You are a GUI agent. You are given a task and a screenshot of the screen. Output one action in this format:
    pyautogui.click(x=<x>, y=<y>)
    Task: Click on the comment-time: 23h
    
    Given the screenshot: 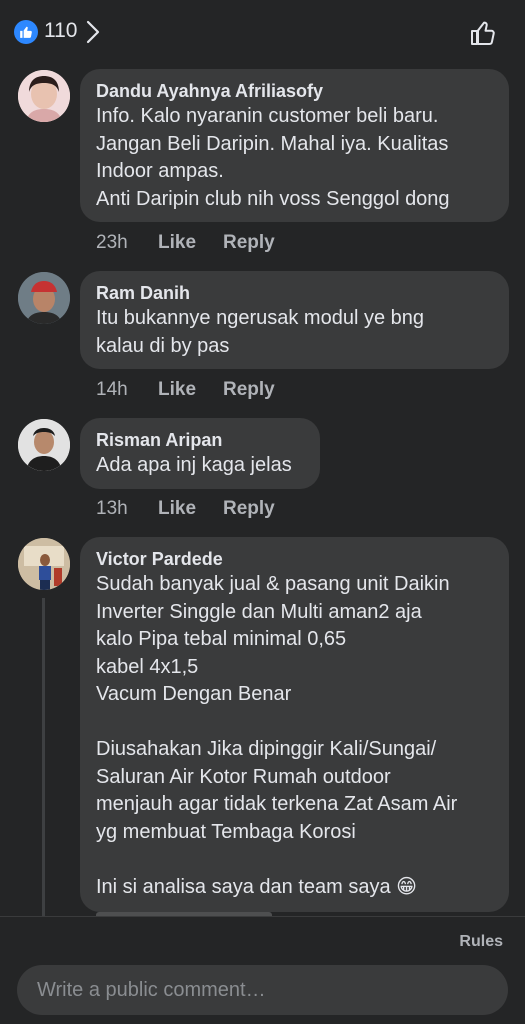 What is the action you would take?
    pyautogui.click(x=127, y=243)
    